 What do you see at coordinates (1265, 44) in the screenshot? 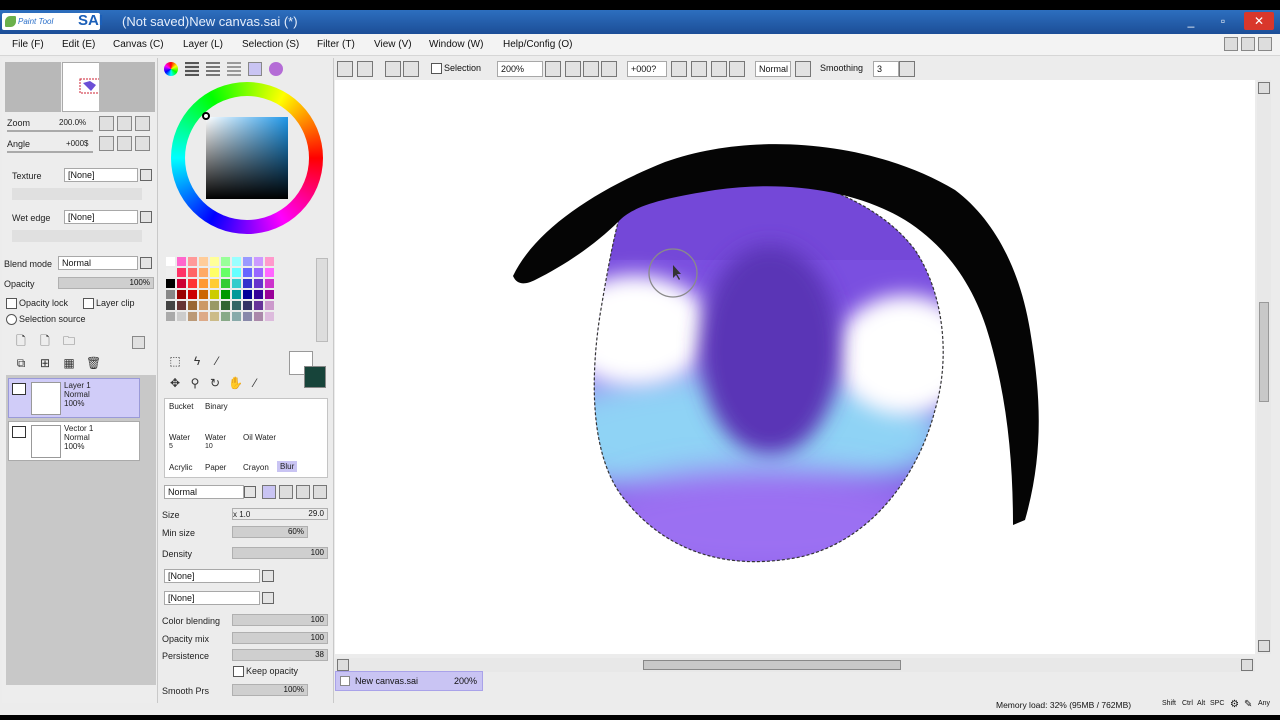
I see `mdi-close-button` at bounding box center [1265, 44].